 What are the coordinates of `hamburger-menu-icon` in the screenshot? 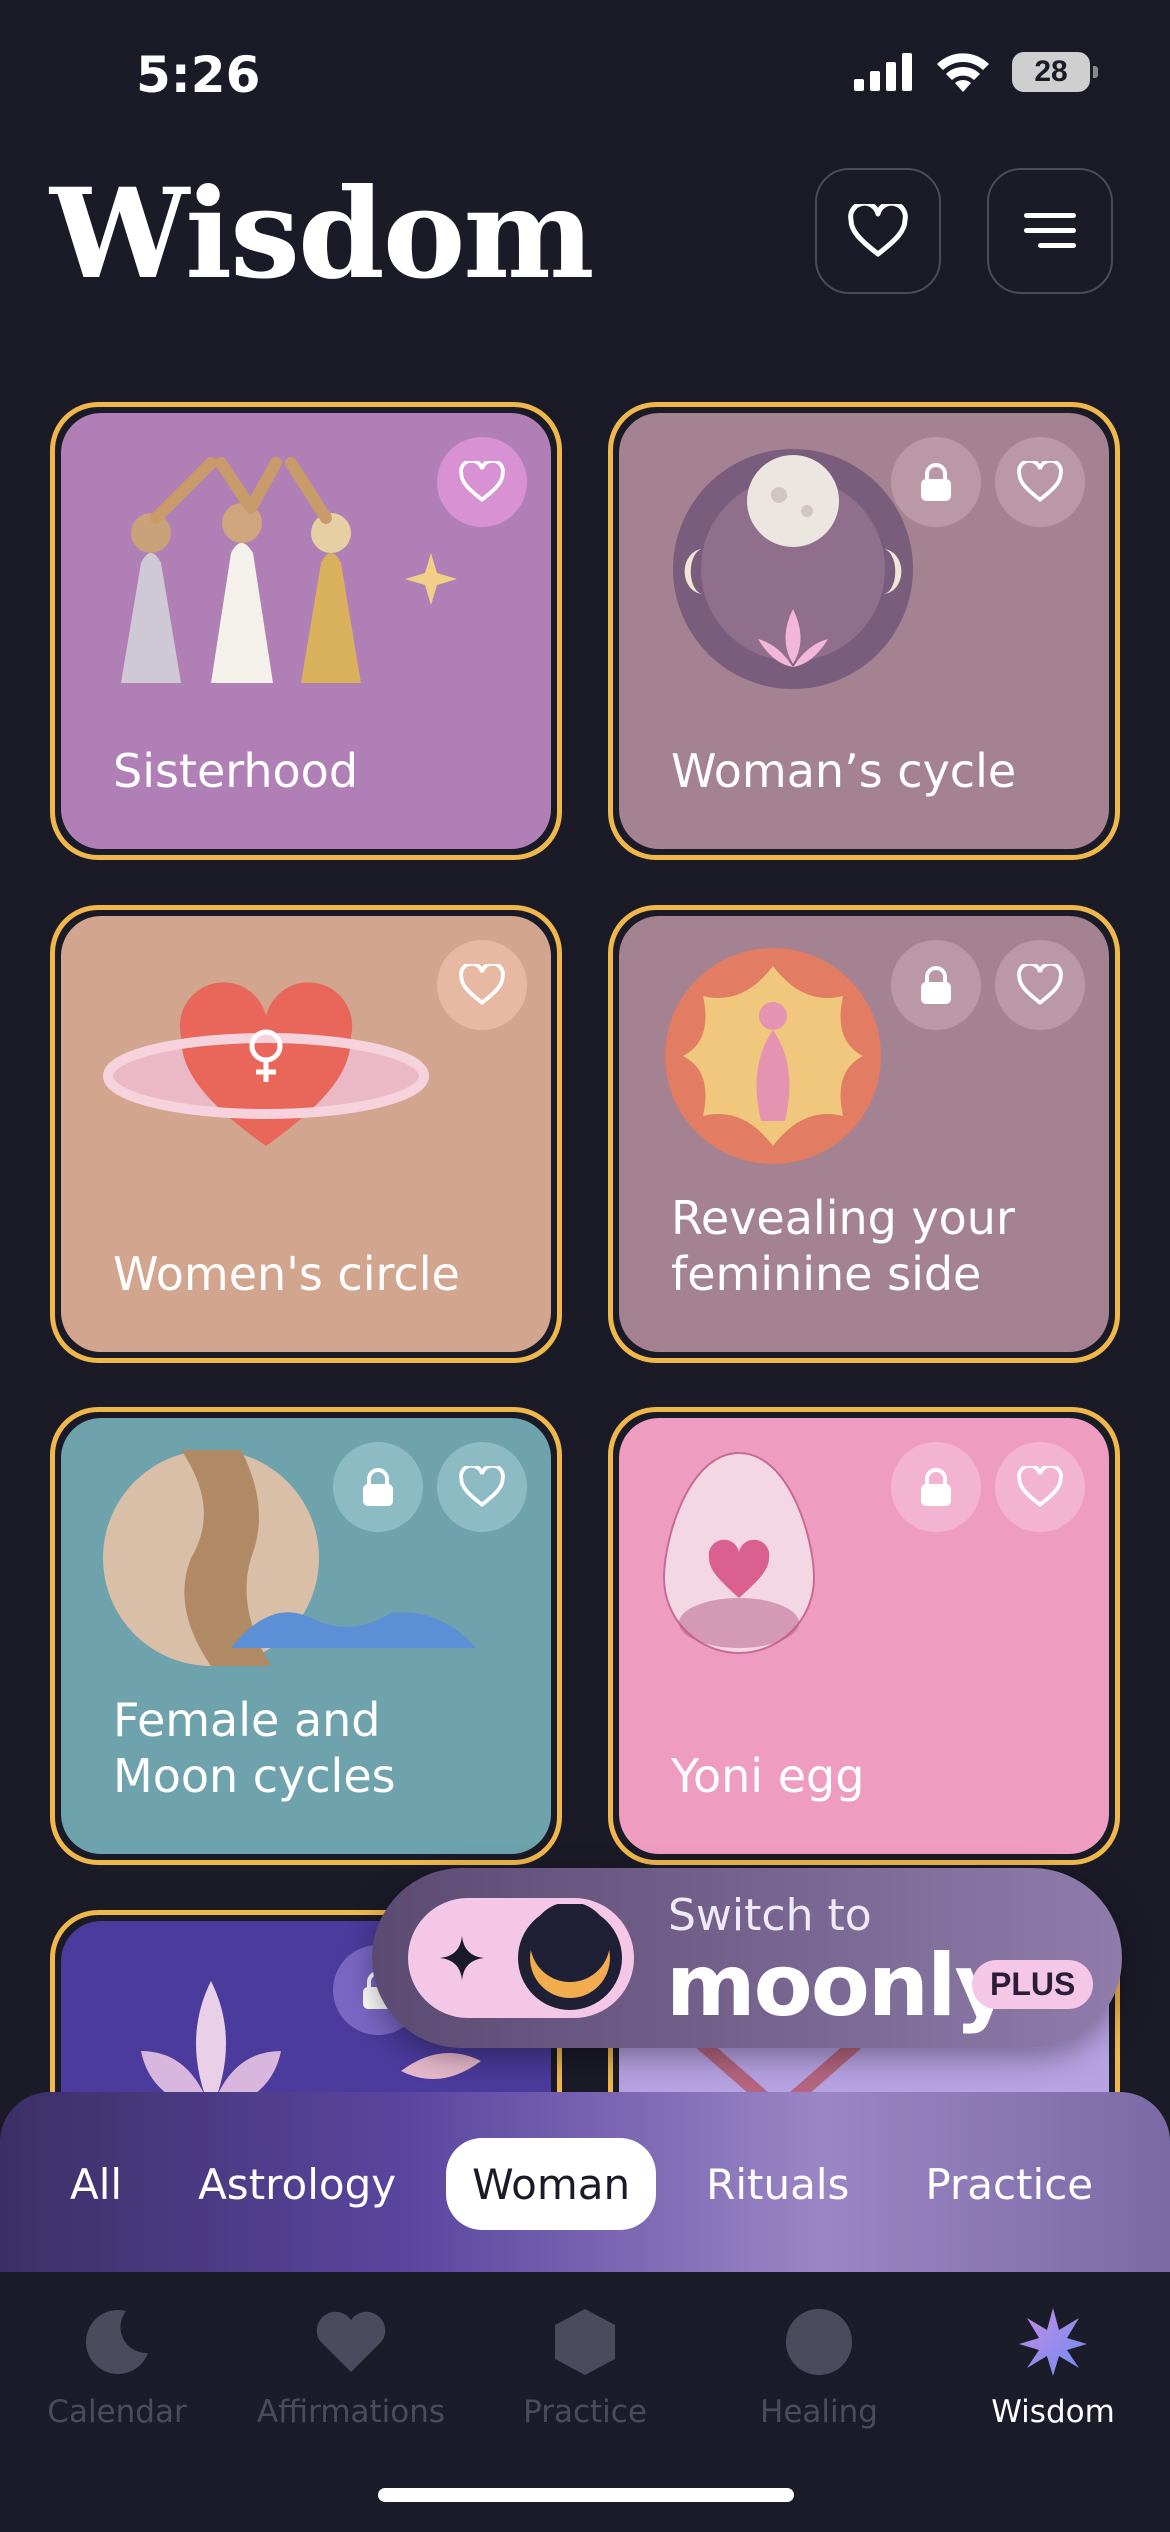 It's located at (1050, 230).